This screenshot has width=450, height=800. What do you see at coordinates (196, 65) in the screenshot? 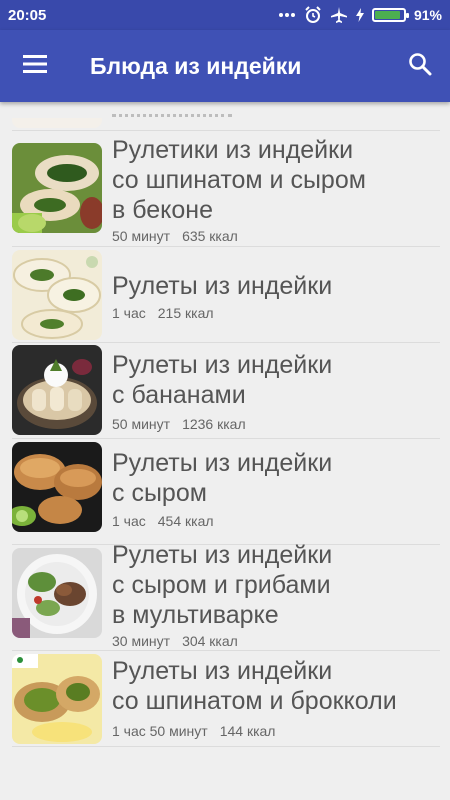
I see `page-title: Блюда из индейки` at bounding box center [196, 65].